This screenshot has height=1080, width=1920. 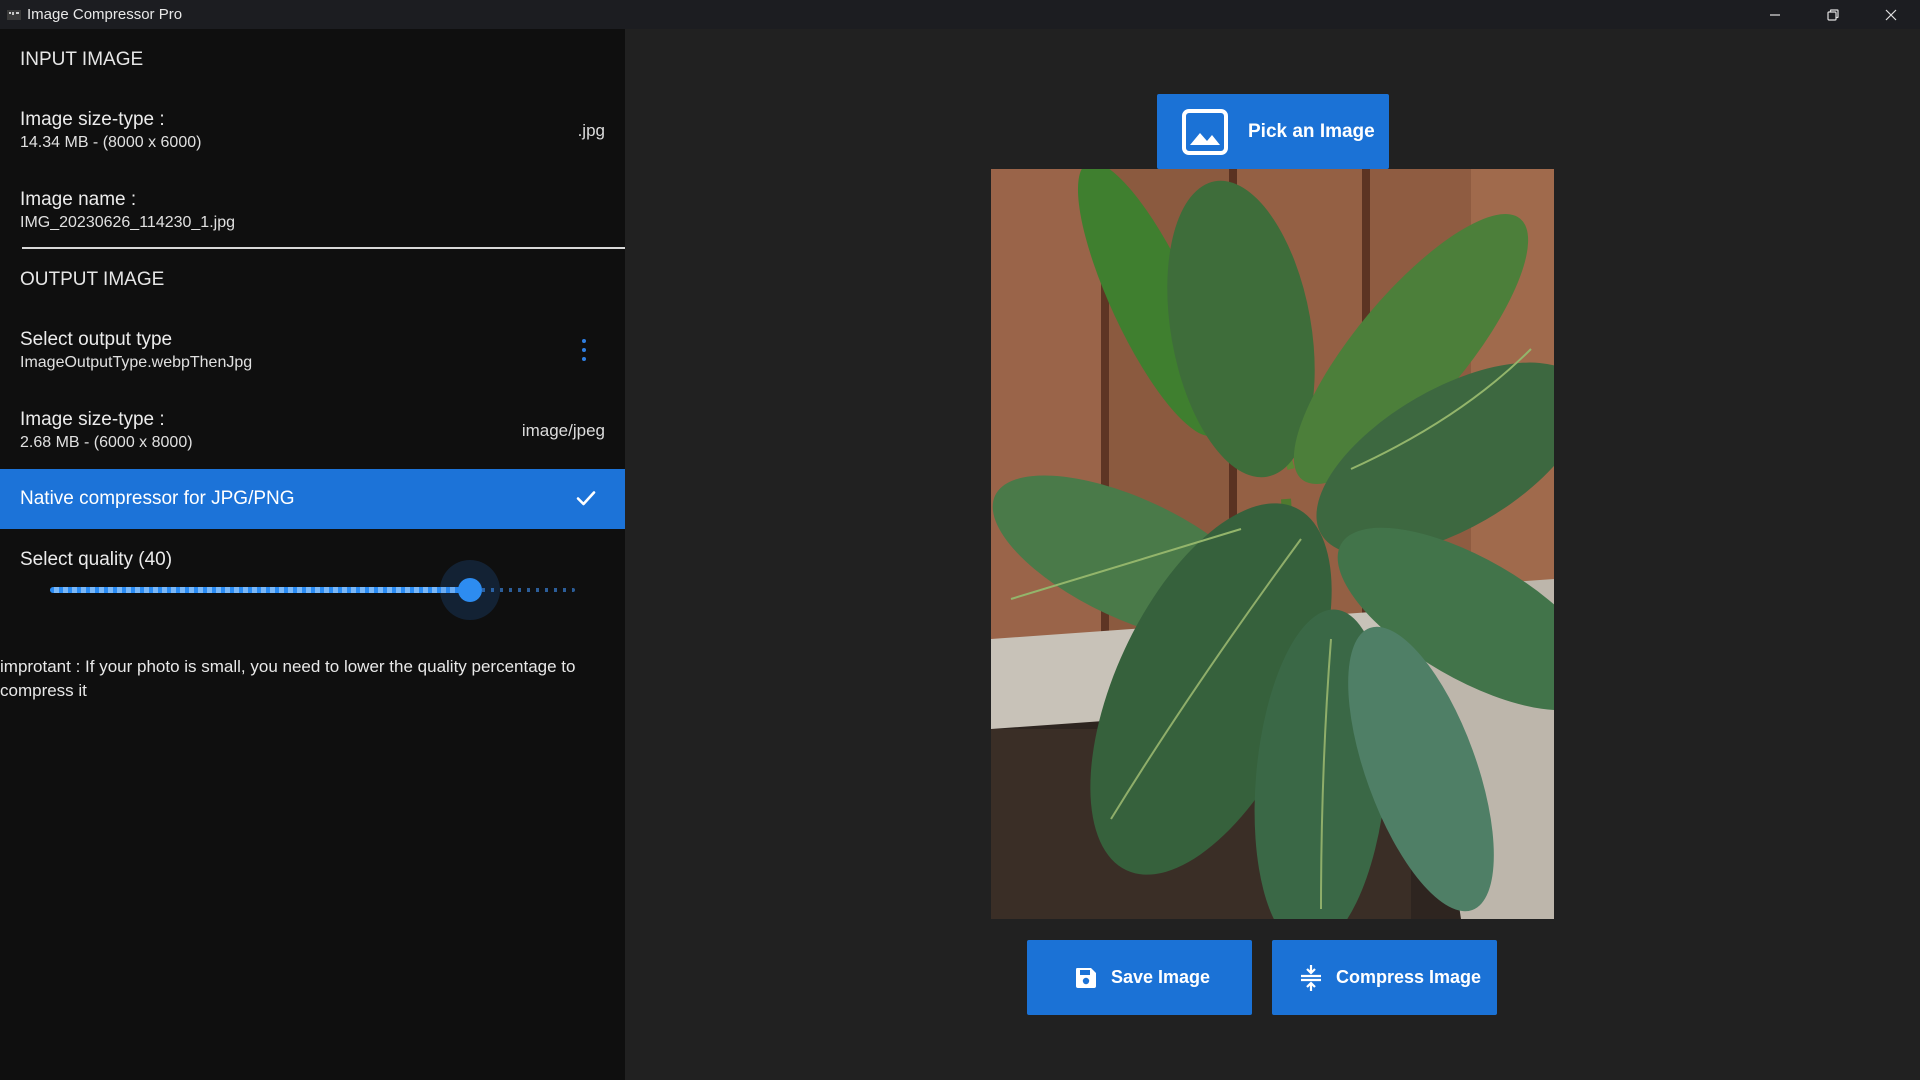 I want to click on restore-button, so click(x=1833, y=14).